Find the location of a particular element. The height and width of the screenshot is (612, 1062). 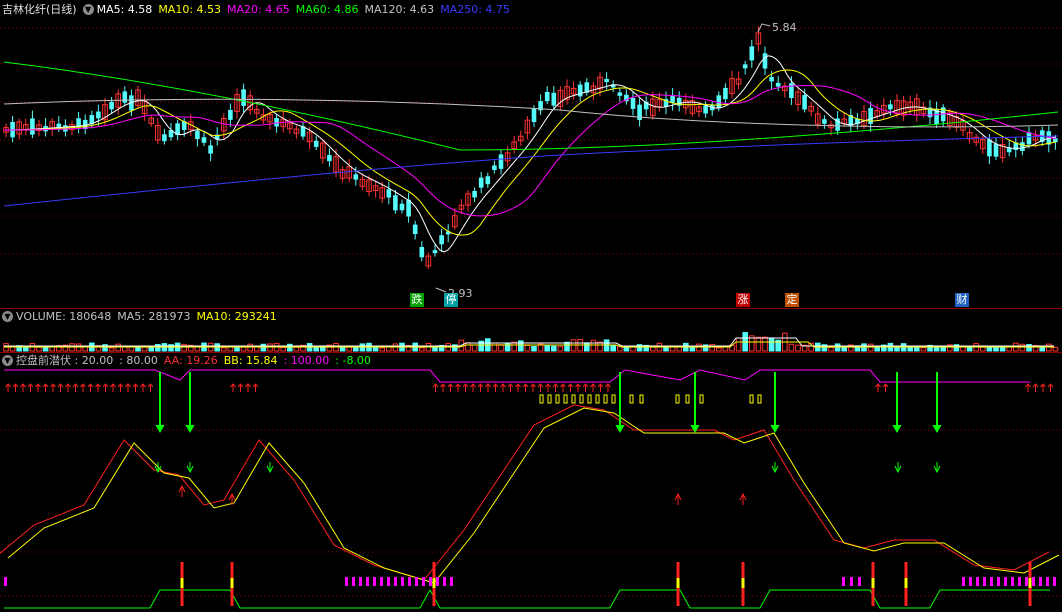

low-pointer is located at coordinates (441, 290).